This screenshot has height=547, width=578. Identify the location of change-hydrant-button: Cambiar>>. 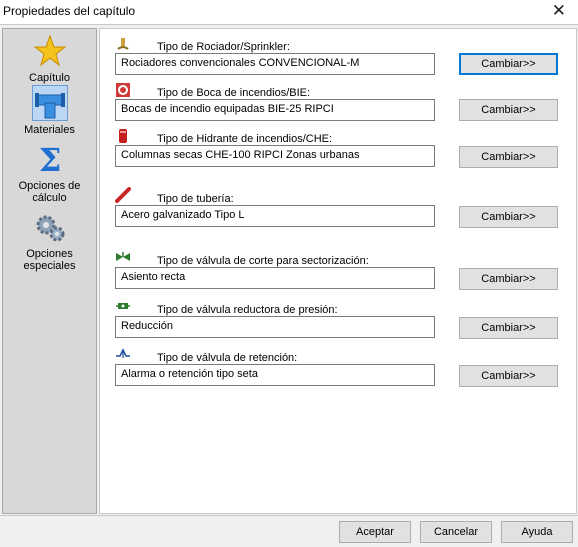
(508, 157).